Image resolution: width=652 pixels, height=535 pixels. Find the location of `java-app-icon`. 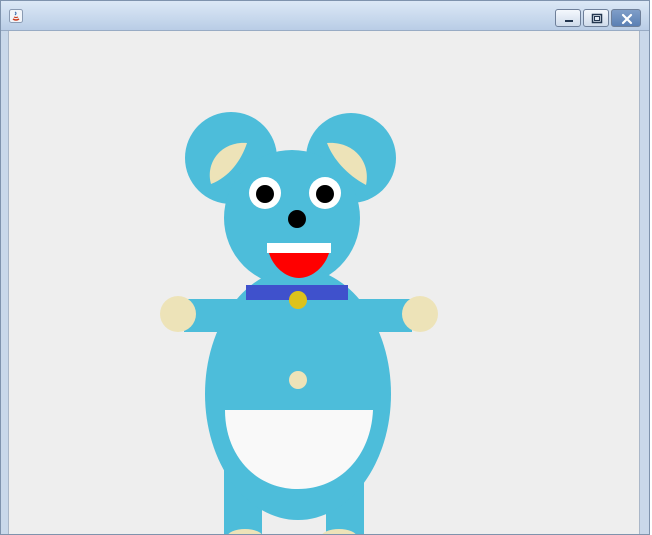

java-app-icon is located at coordinates (16, 16).